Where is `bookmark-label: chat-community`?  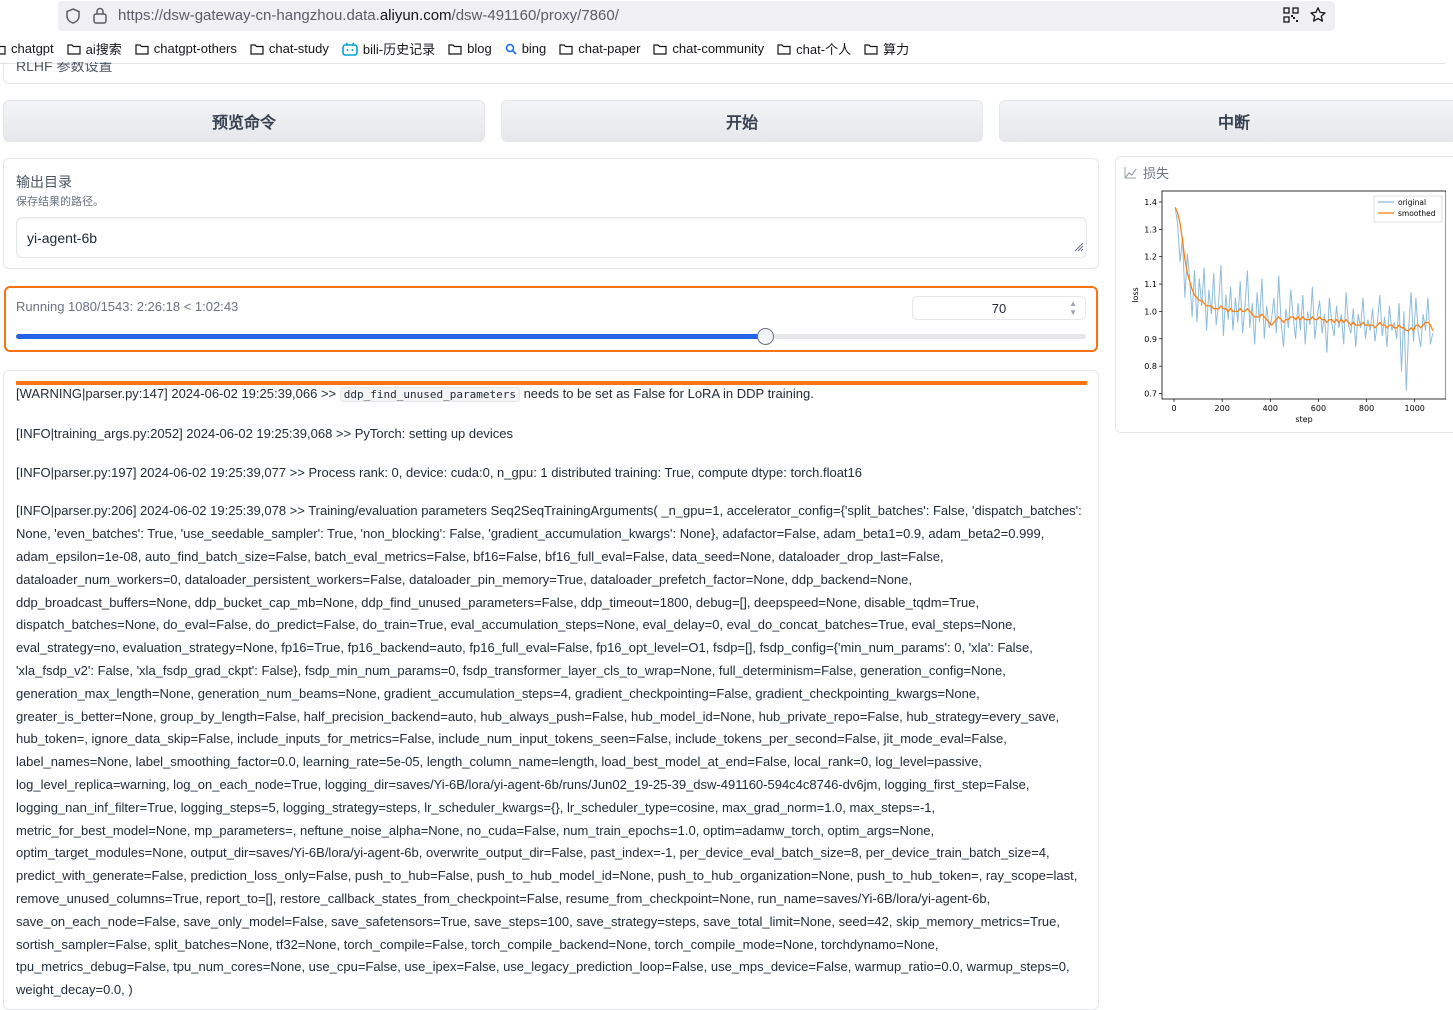 bookmark-label: chat-community is located at coordinates (718, 48).